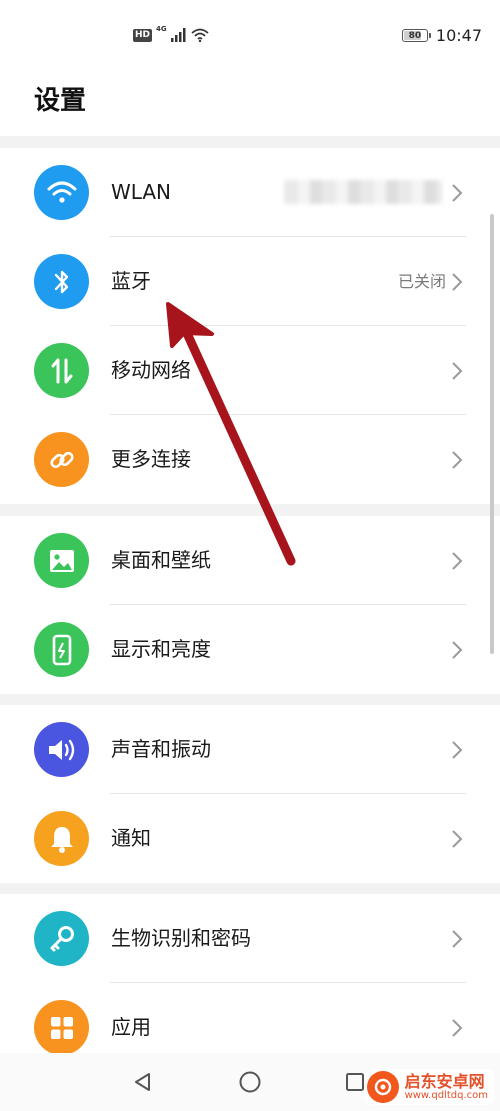  I want to click on settings-row-notifications: 通知, so click(250, 838).